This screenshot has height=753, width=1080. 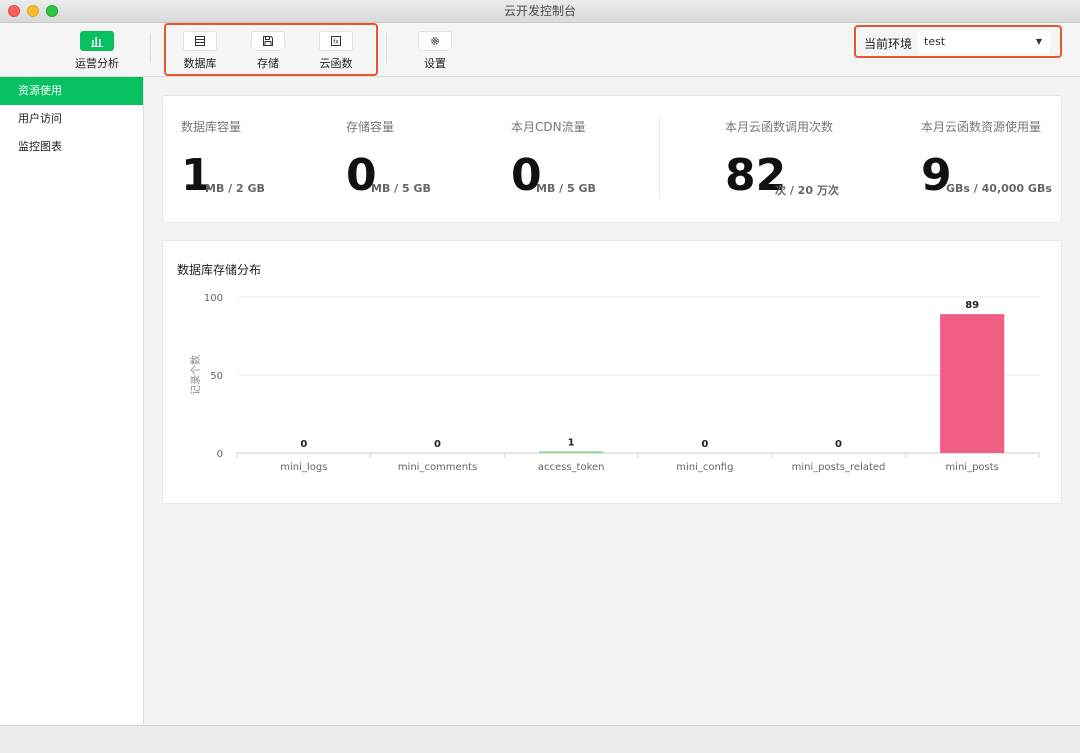 I want to click on window-title: 云开发控制台, so click(x=539, y=11).